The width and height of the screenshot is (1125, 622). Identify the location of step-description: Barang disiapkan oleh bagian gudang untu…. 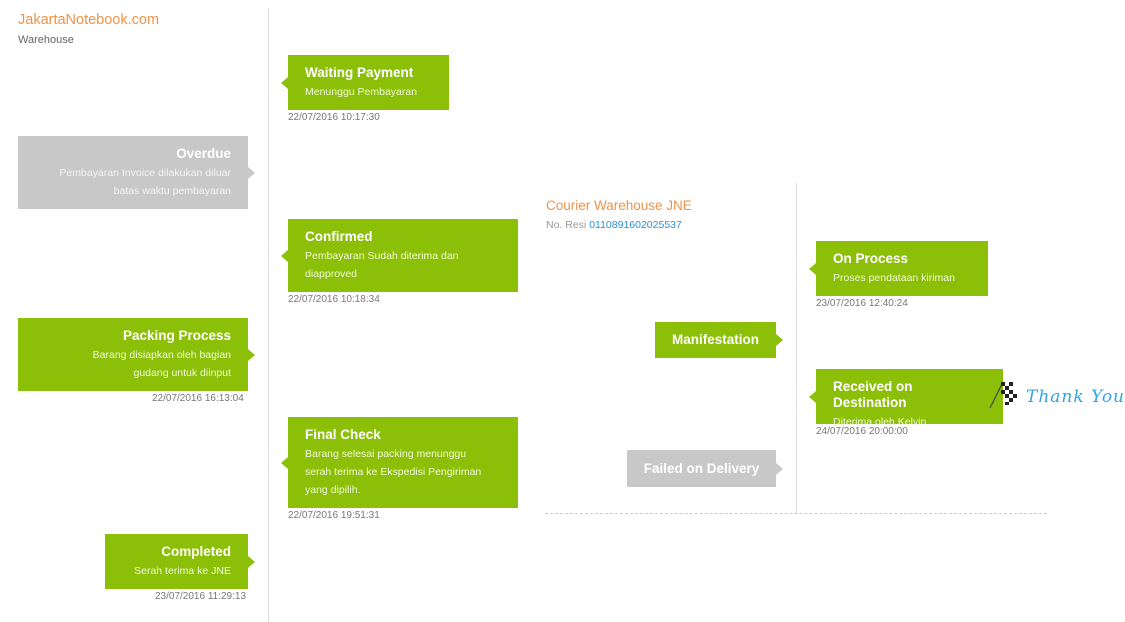
(161, 364).